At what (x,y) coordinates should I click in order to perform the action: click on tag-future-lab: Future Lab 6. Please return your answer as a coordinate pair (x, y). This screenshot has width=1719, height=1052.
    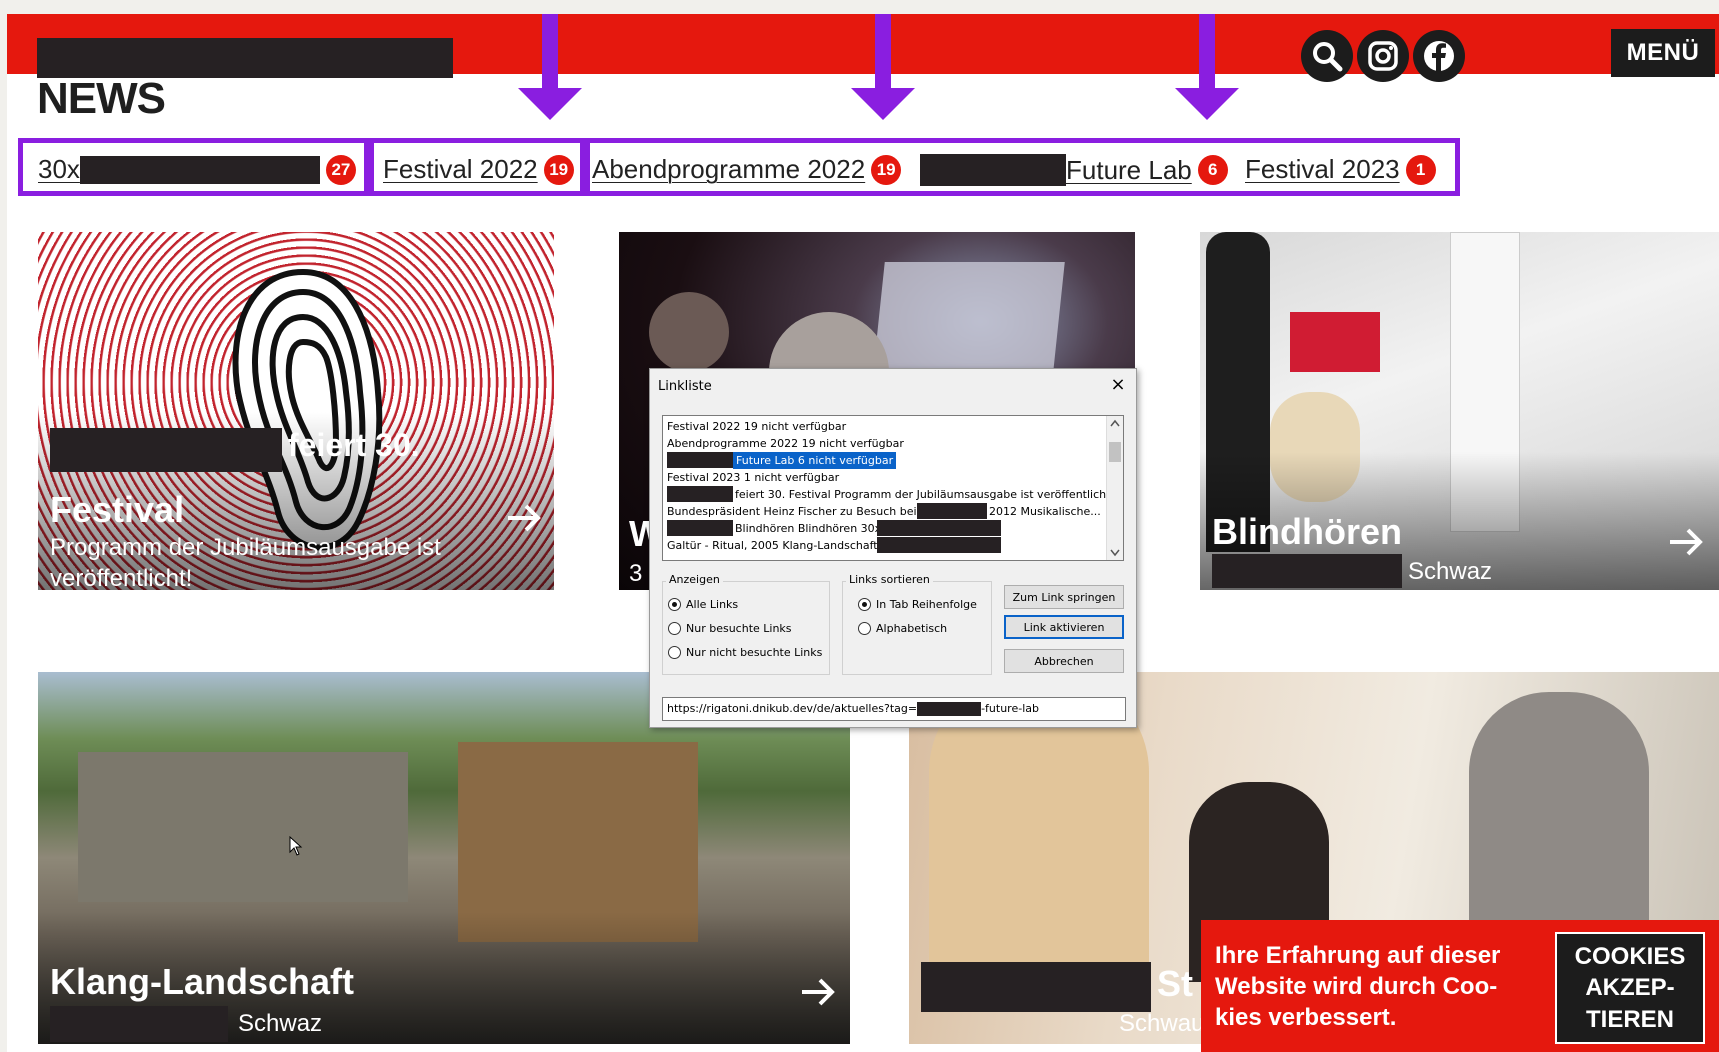
    Looking at the image, I should click on (1074, 170).